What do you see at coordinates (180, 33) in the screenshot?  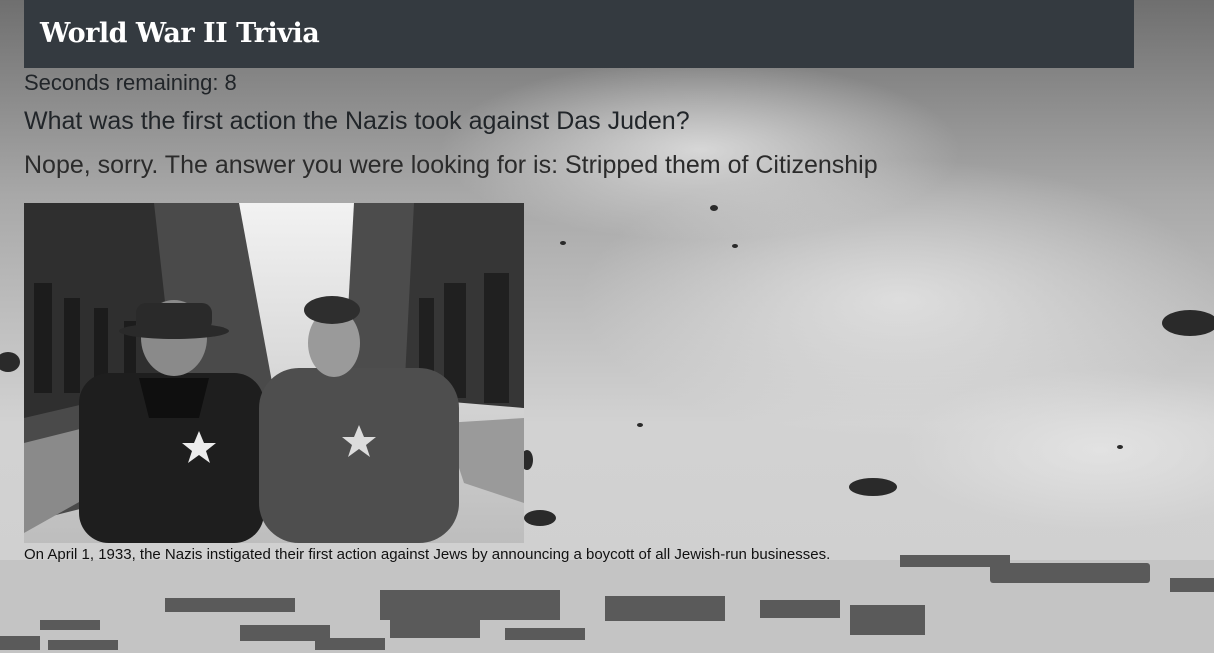 I see `app-title: World War II Trivia` at bounding box center [180, 33].